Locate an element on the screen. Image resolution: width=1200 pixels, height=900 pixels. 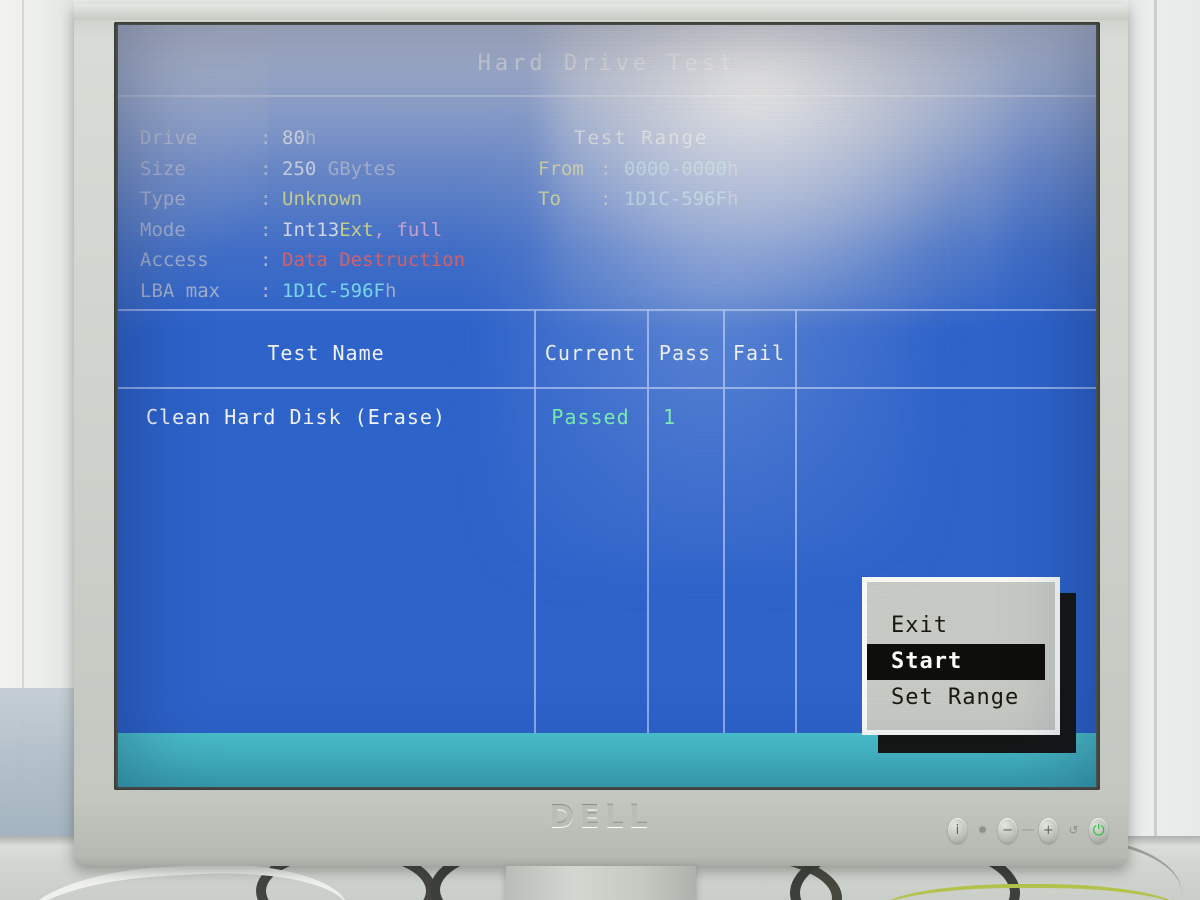
info-row-mode: Mode : Int13 Ext, full is located at coordinates (302, 230).